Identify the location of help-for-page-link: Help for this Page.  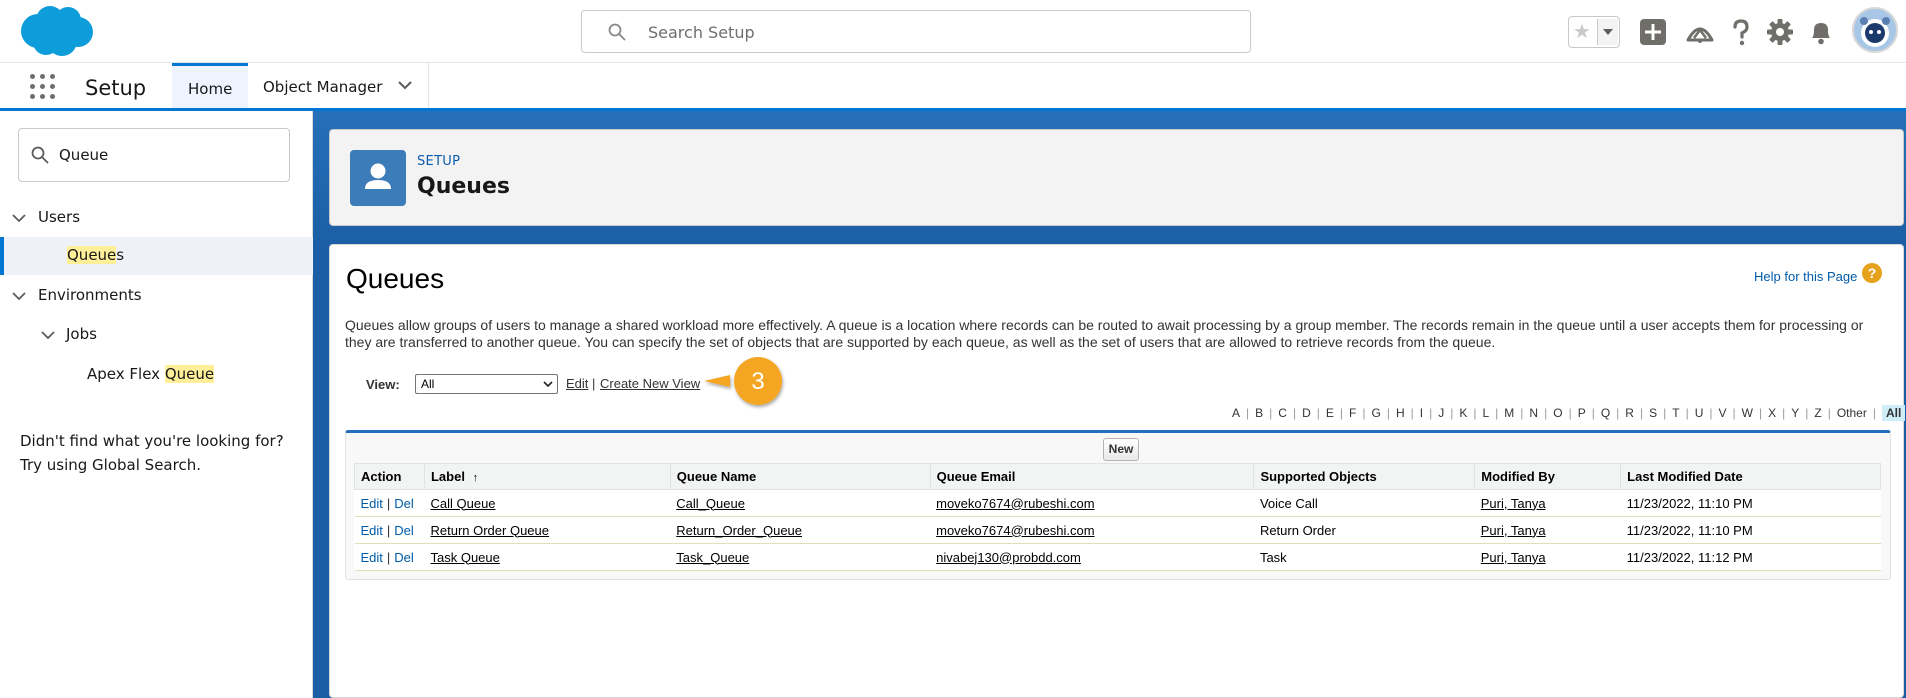
(1805, 276).